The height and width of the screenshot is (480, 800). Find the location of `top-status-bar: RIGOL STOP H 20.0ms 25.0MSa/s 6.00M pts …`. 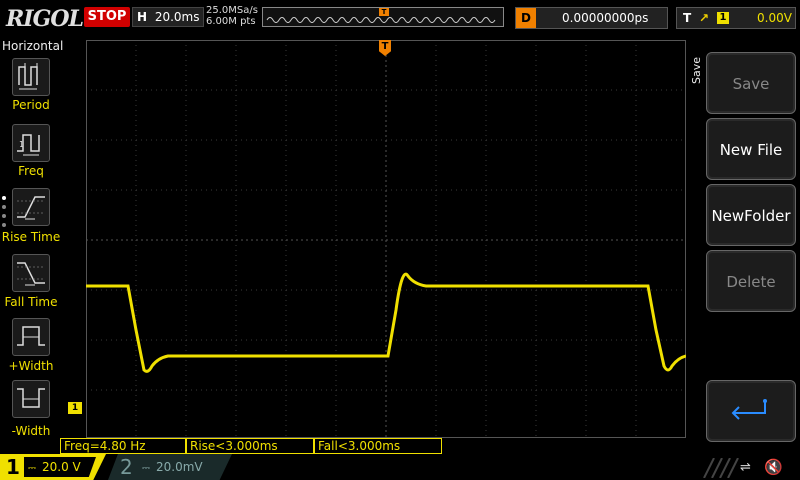

top-status-bar: RIGOL STOP H 20.0ms 25.0MSa/s 6.00M pts … is located at coordinates (400, 18).